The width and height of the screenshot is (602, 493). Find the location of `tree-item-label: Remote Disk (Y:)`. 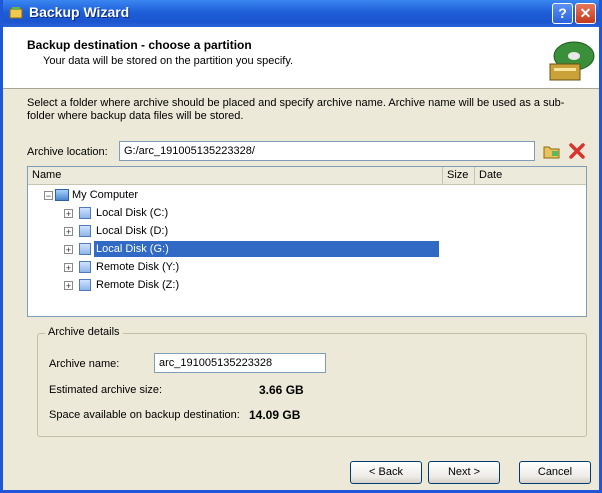

tree-item-label: Remote Disk (Y:) is located at coordinates (138, 267).